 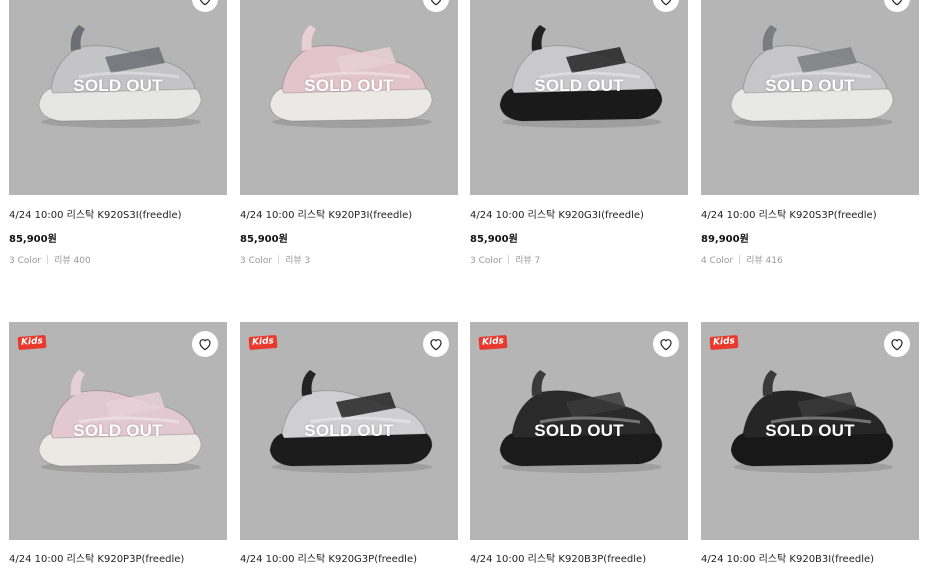 I want to click on product-meta: 3 Color 리뷰 400, so click(x=50, y=259).